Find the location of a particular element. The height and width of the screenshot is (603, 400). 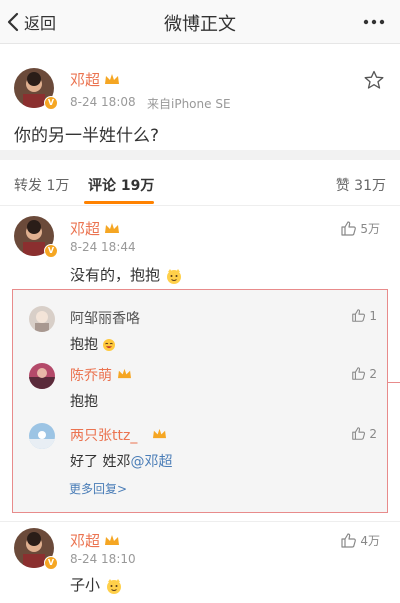

section-separator is located at coordinates (200, 155).